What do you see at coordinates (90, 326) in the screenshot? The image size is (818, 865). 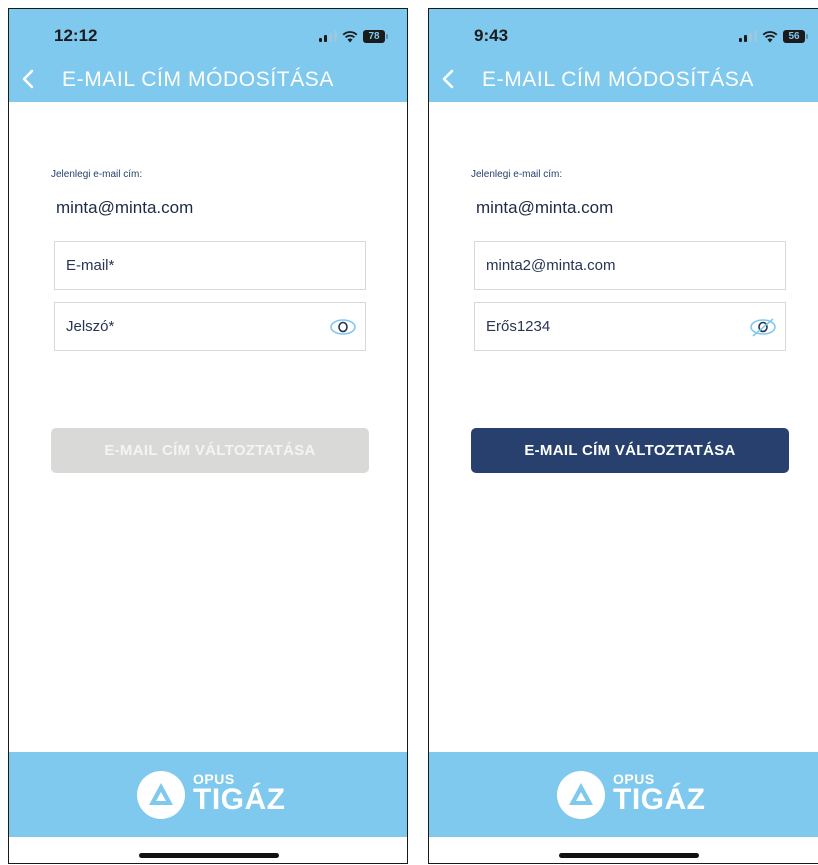 I see `password-field-text: Jelszó*` at bounding box center [90, 326].